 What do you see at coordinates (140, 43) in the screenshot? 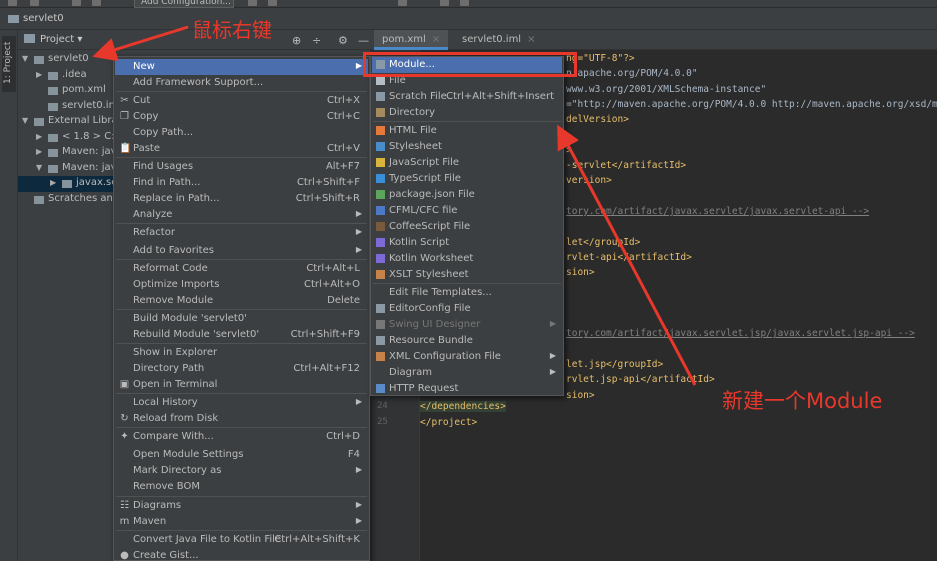
I see `arrow-to-servlet0` at bounding box center [140, 43].